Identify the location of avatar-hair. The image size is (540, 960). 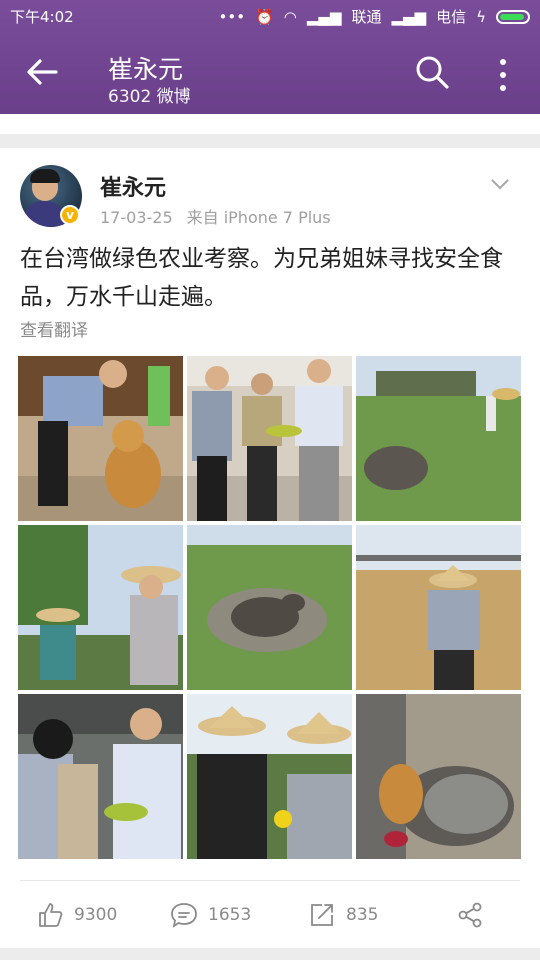
(45, 176).